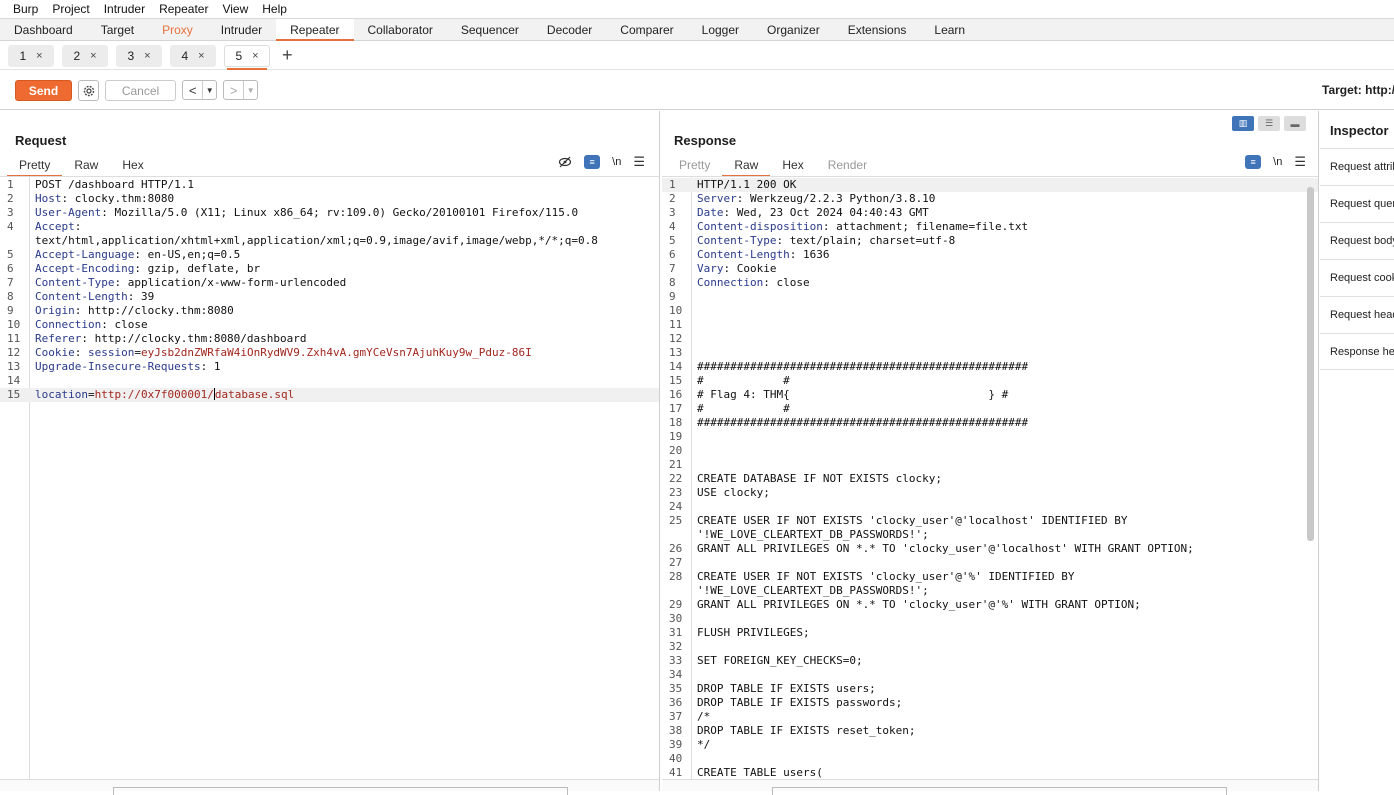  I want to click on request-view-tabs: Pretty Raw Hex, so click(81, 166).